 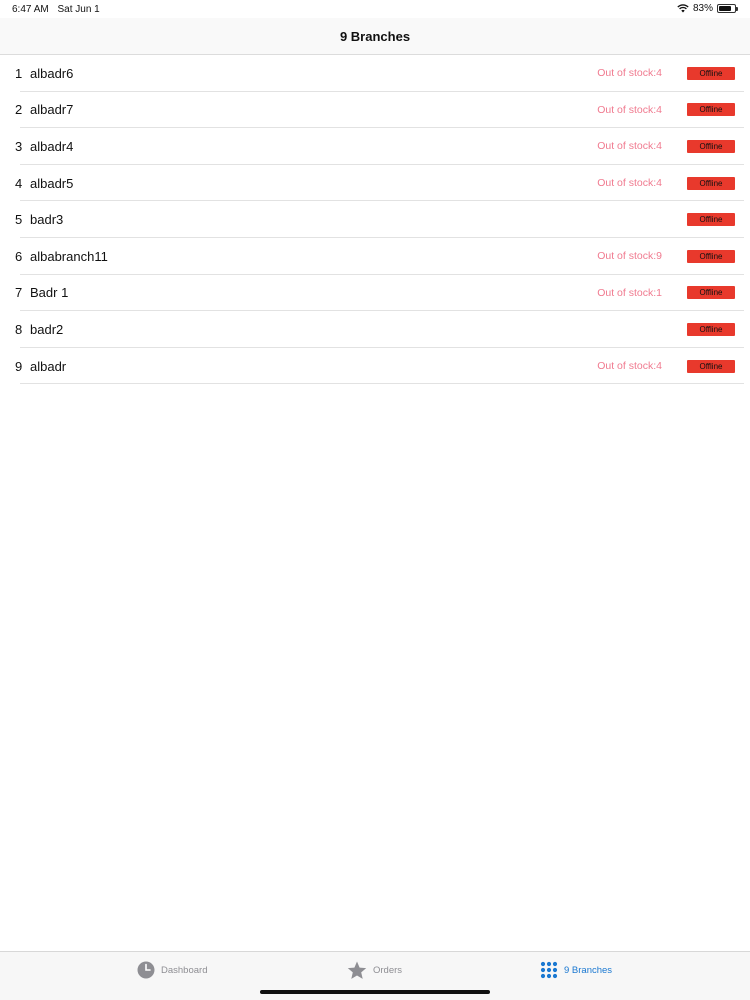 I want to click on tab-orders: Orders, so click(x=374, y=970).